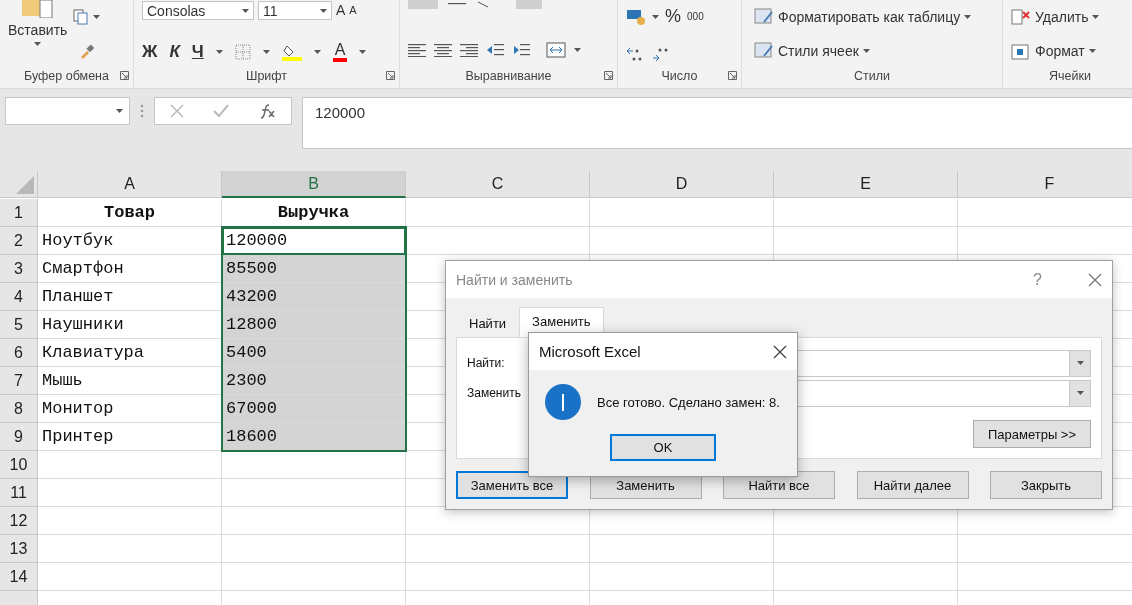 The image size is (1132, 605). Describe the element at coordinates (314, 241) in the screenshot. I see `table-cell: 120000` at that location.